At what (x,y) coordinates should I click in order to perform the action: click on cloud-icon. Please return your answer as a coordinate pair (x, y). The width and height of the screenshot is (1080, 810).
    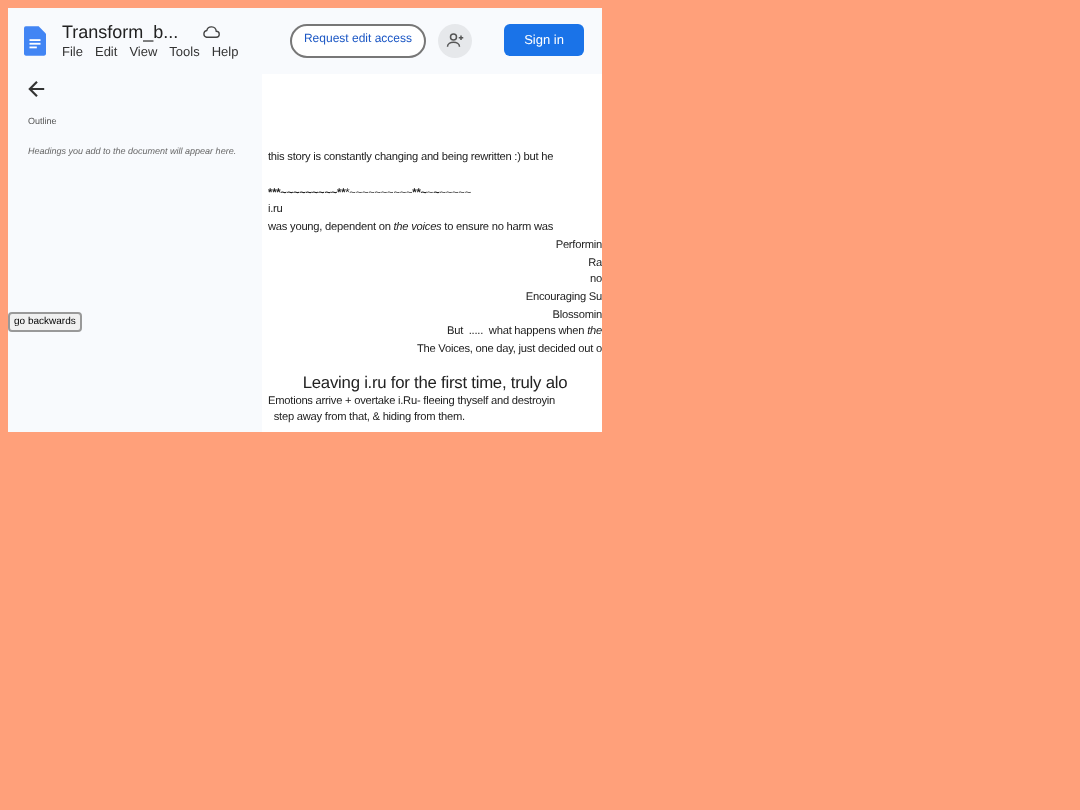
    Looking at the image, I should click on (211, 31).